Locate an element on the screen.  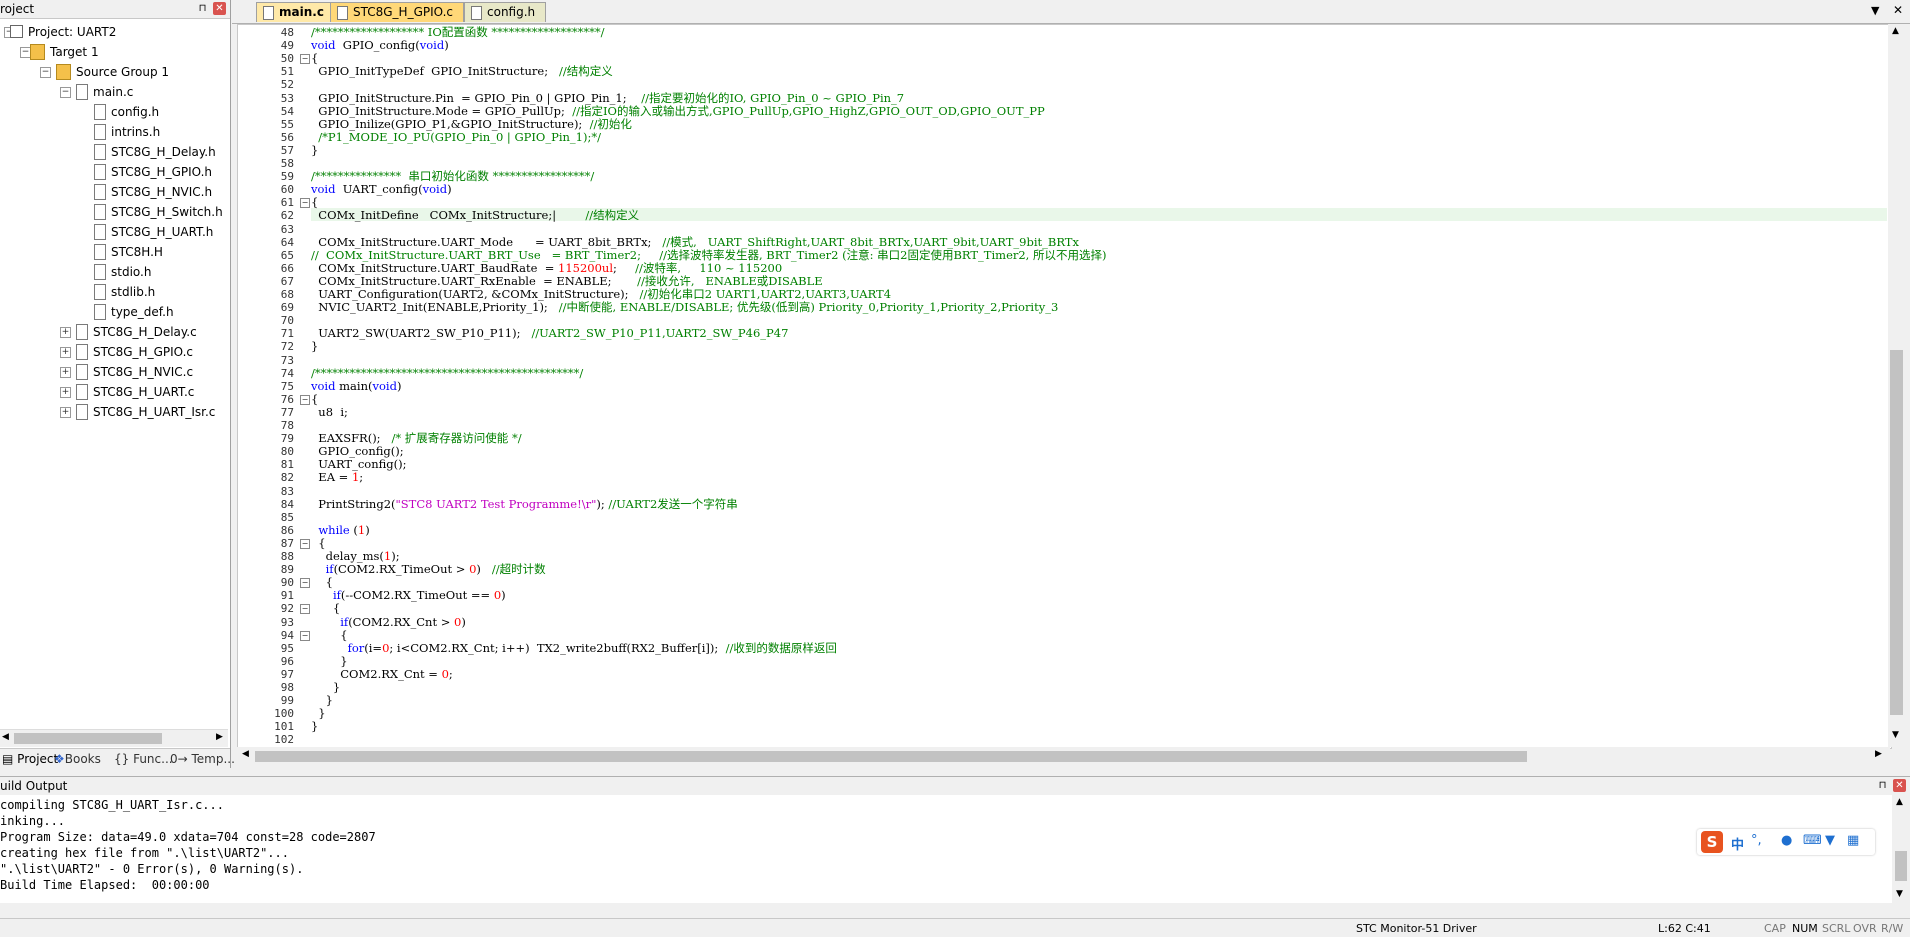
code-line: GPIO_config(); is located at coordinates (357, 451).